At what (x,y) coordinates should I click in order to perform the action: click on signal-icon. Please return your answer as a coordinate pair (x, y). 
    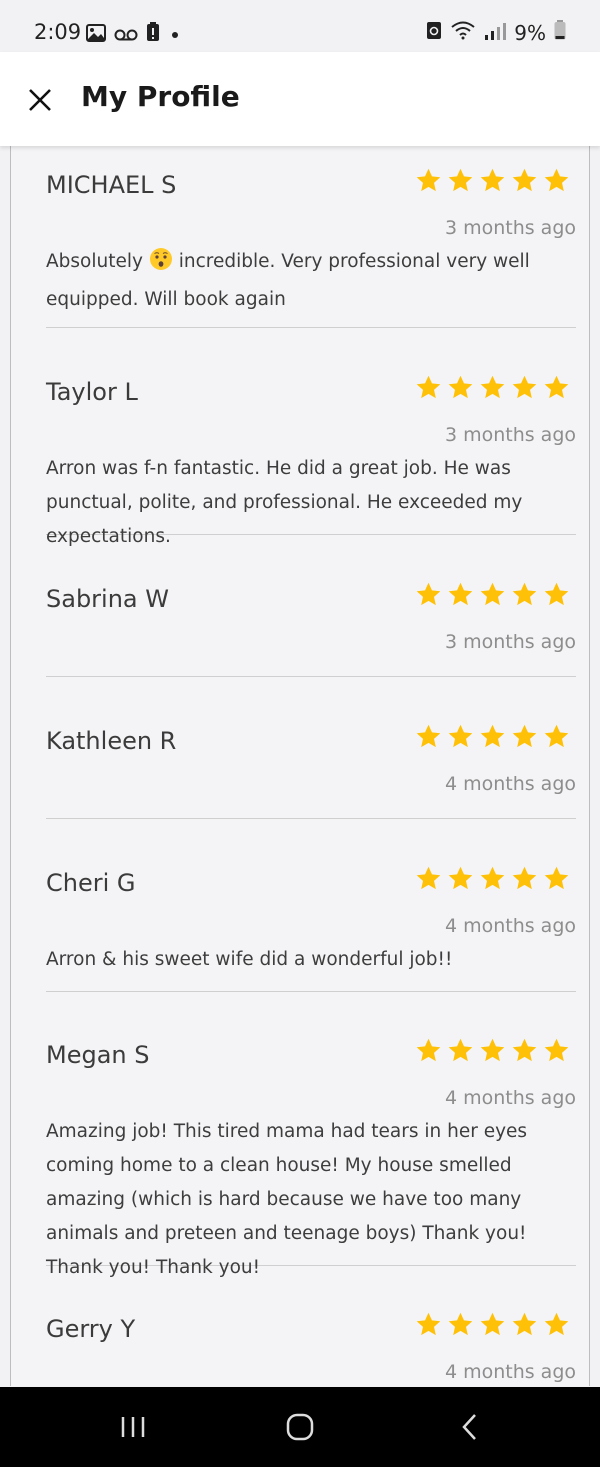
    Looking at the image, I should click on (495, 33).